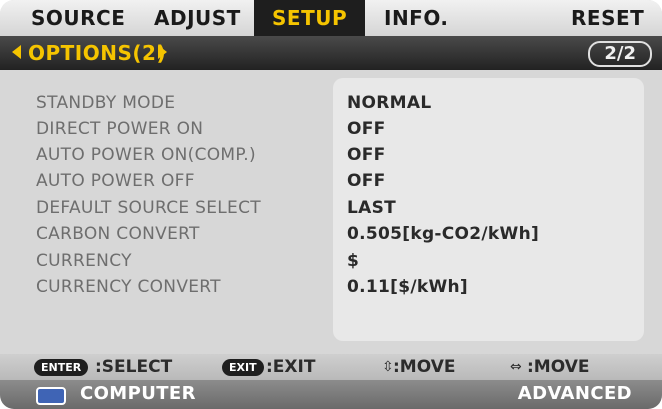 Image resolution: width=662 pixels, height=409 pixels. Describe the element at coordinates (128, 287) in the screenshot. I see `setting-label: CURRENCY CONVERT` at that location.